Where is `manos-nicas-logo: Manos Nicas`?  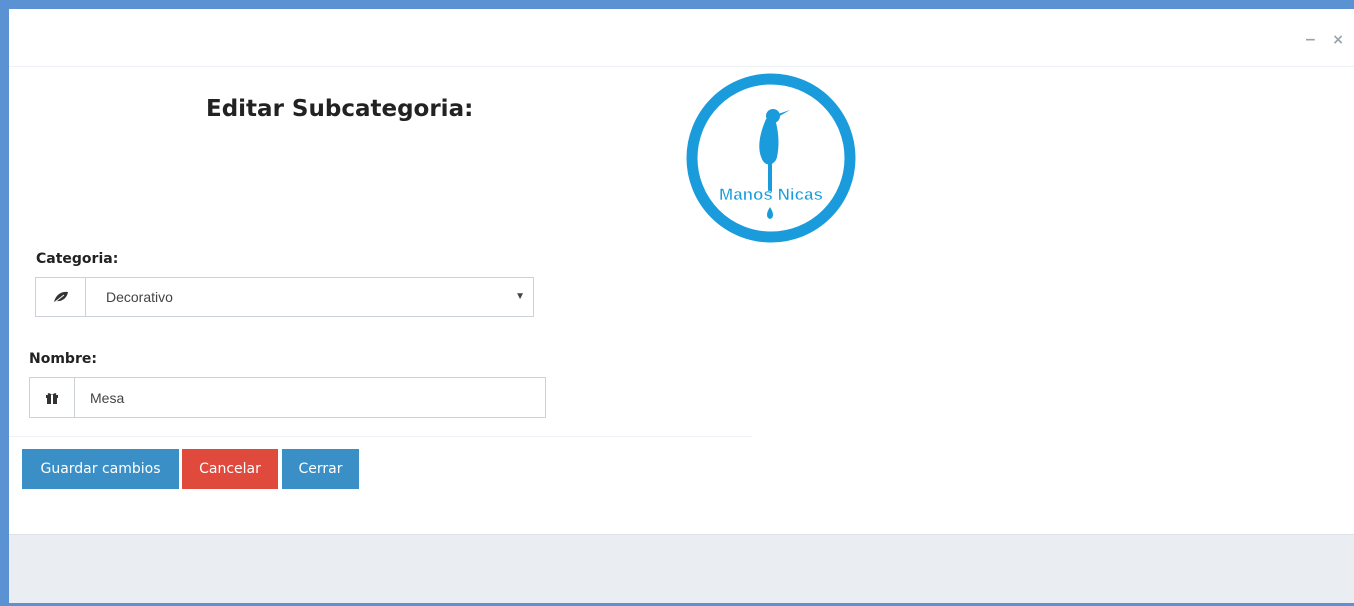
manos-nicas-logo: Manos Nicas is located at coordinates (772, 158).